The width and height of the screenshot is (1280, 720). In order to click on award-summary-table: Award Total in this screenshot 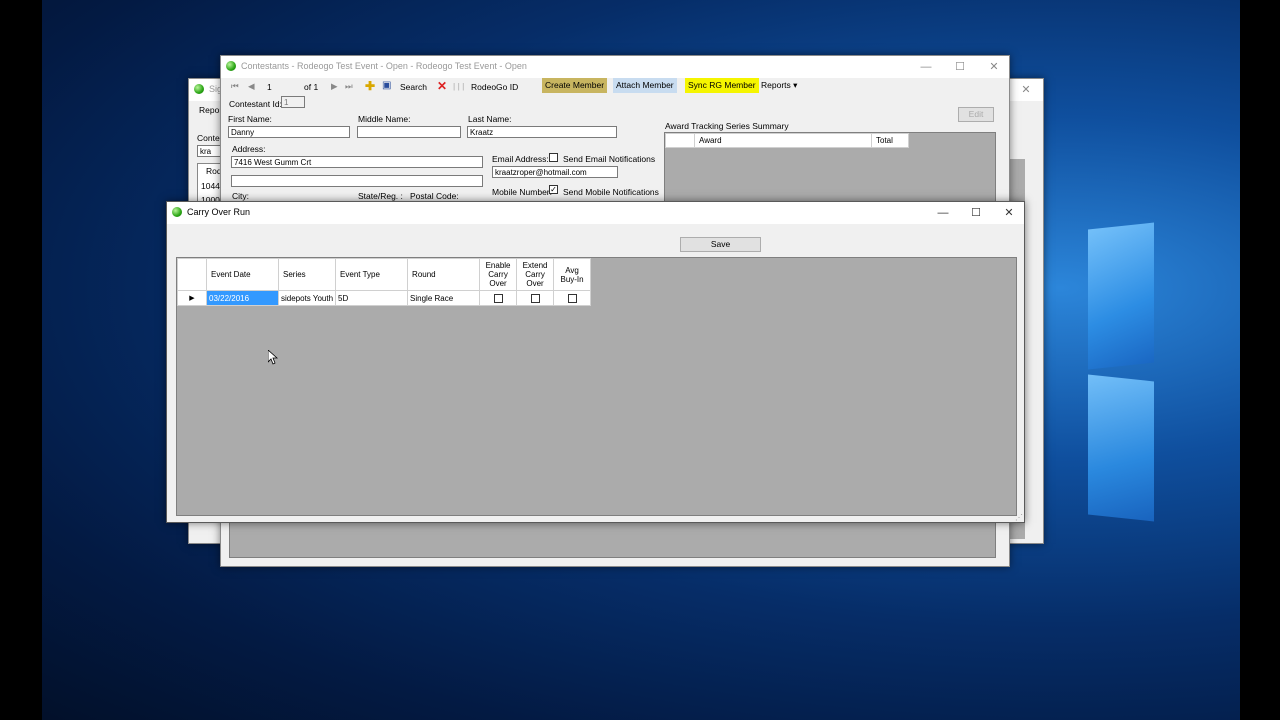, I will do `click(787, 140)`.